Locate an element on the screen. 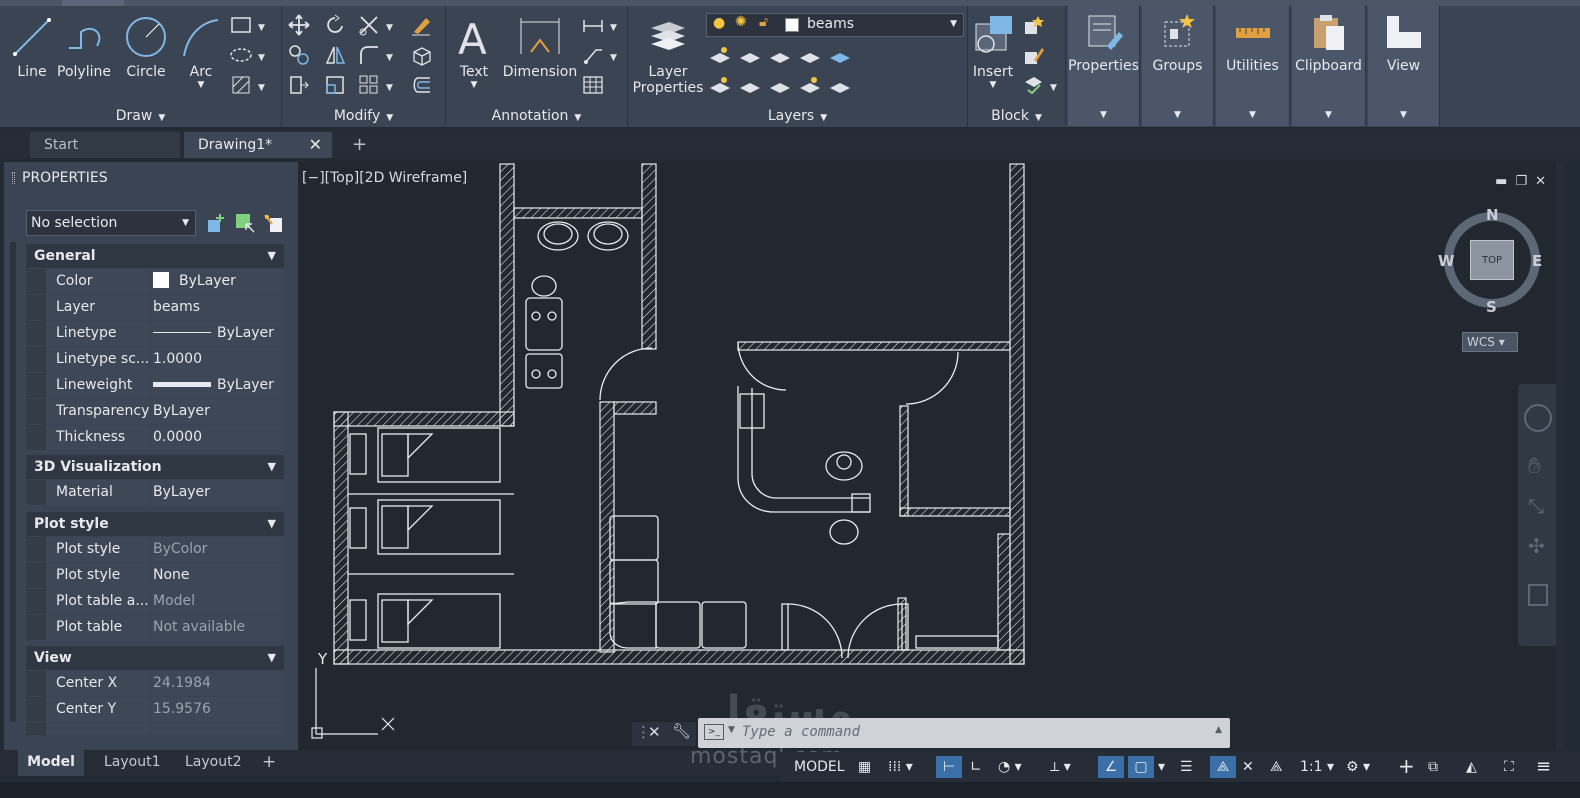 Image resolution: width=1580 pixels, height=798 pixels. prop-row-transparency: Transparency ByLayer is located at coordinates (155, 412).